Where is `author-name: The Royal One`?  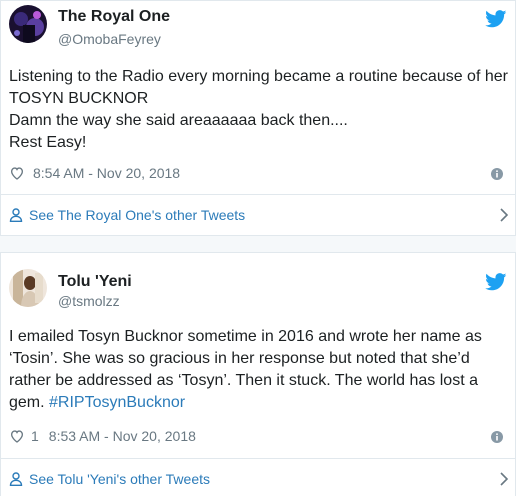
author-name: The Royal One is located at coordinates (114, 17).